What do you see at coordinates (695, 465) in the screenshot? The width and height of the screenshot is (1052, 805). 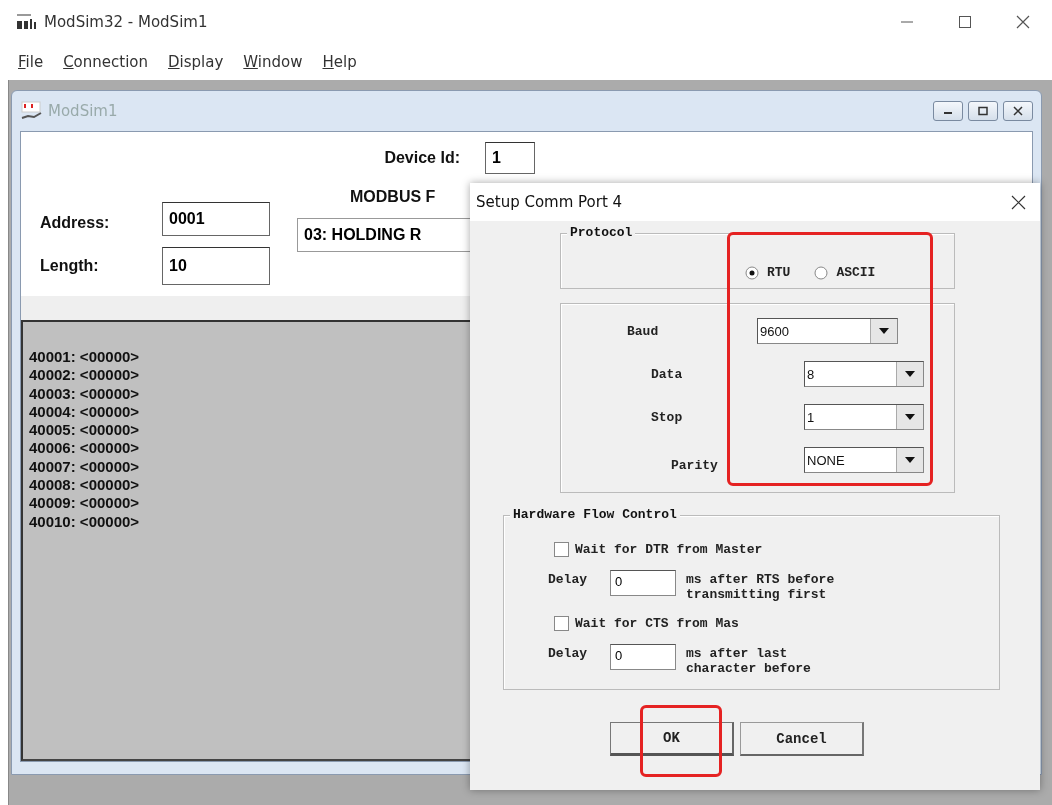 I see `setting-label: Parity` at bounding box center [695, 465].